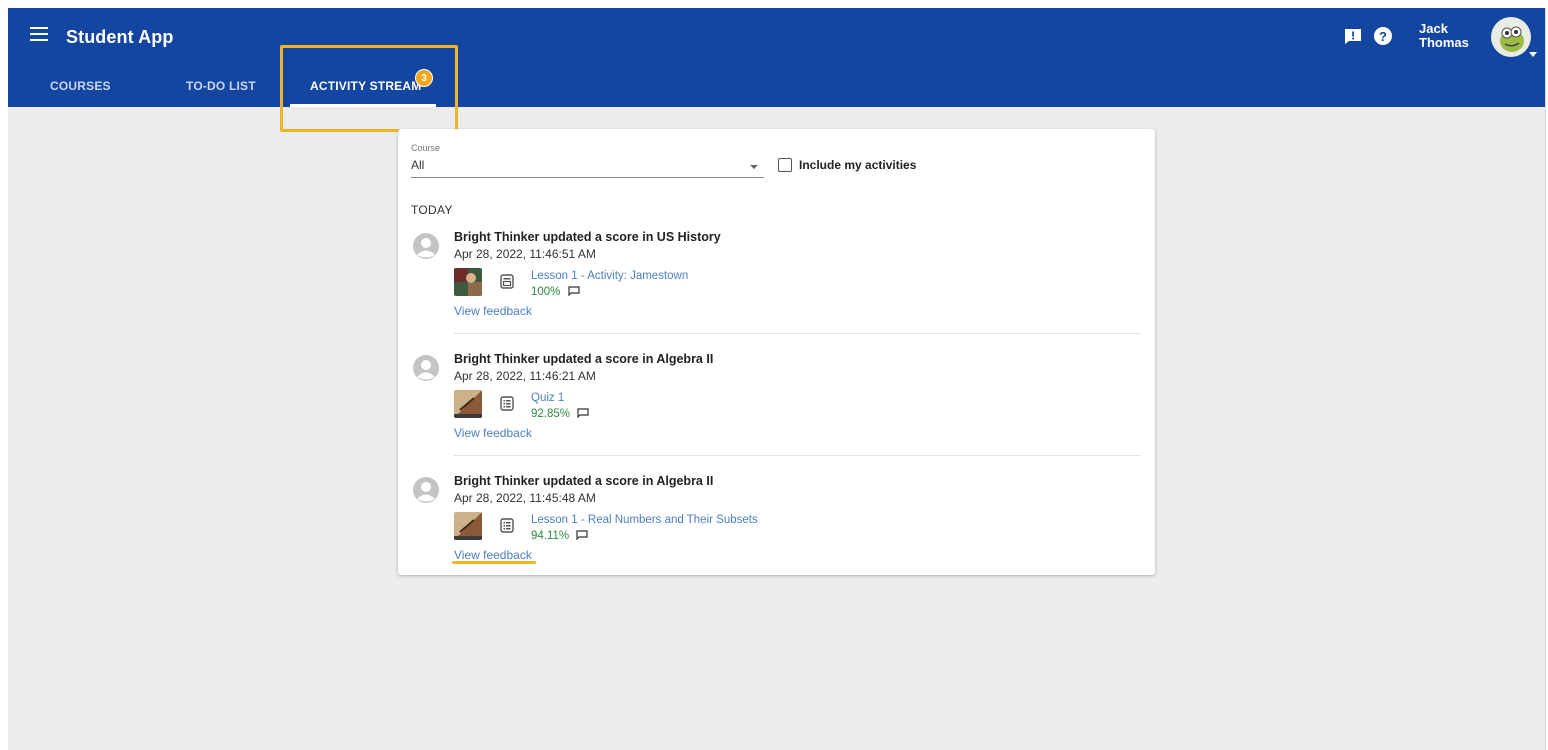 This screenshot has width=1548, height=750. What do you see at coordinates (221, 86) in the screenshot?
I see `tab-to-do-list: TO-DO LIST` at bounding box center [221, 86].